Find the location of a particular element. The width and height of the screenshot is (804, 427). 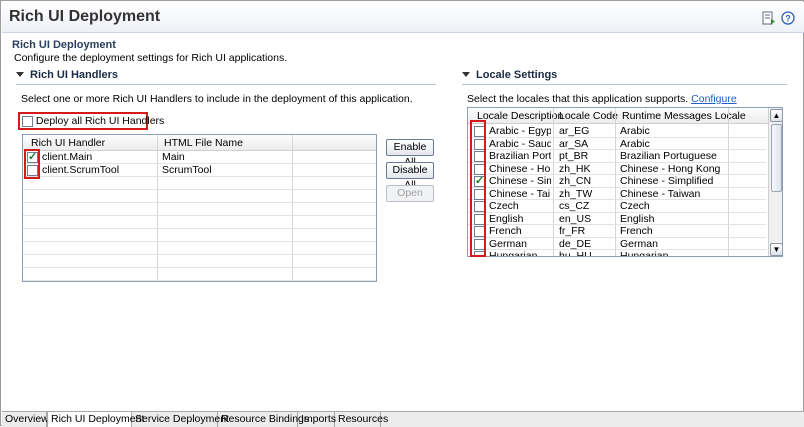

scrollbar-thumb is located at coordinates (776, 158).